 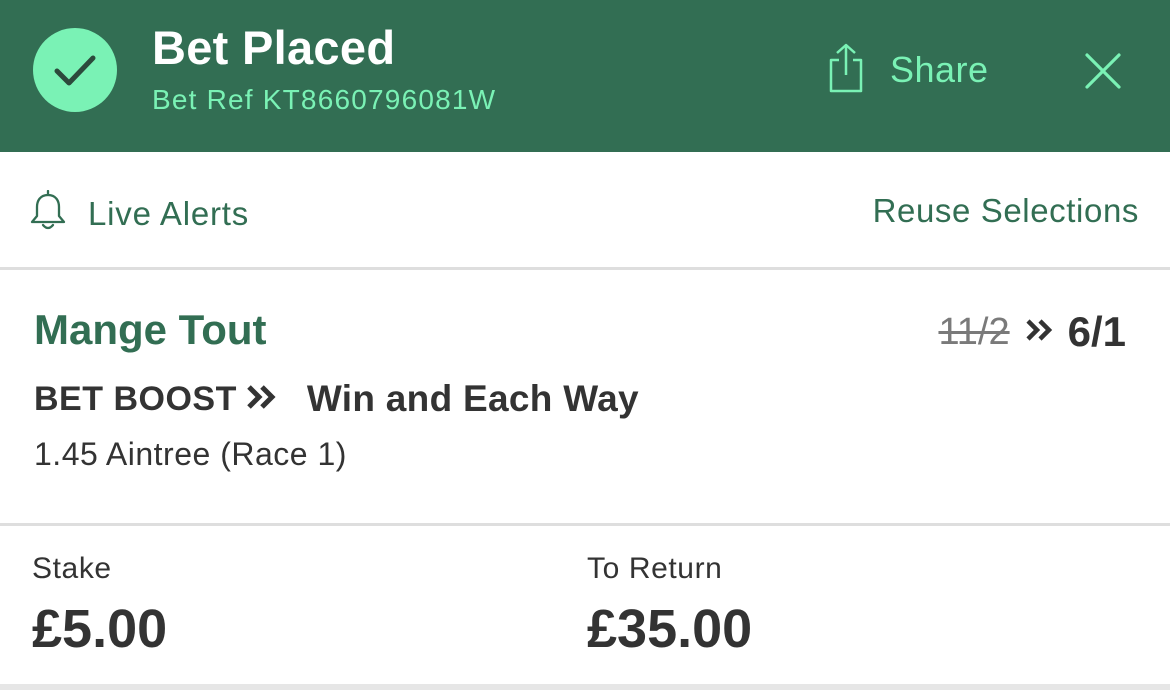 I want to click on live-alerts-button: Live Alerts, so click(x=139, y=213).